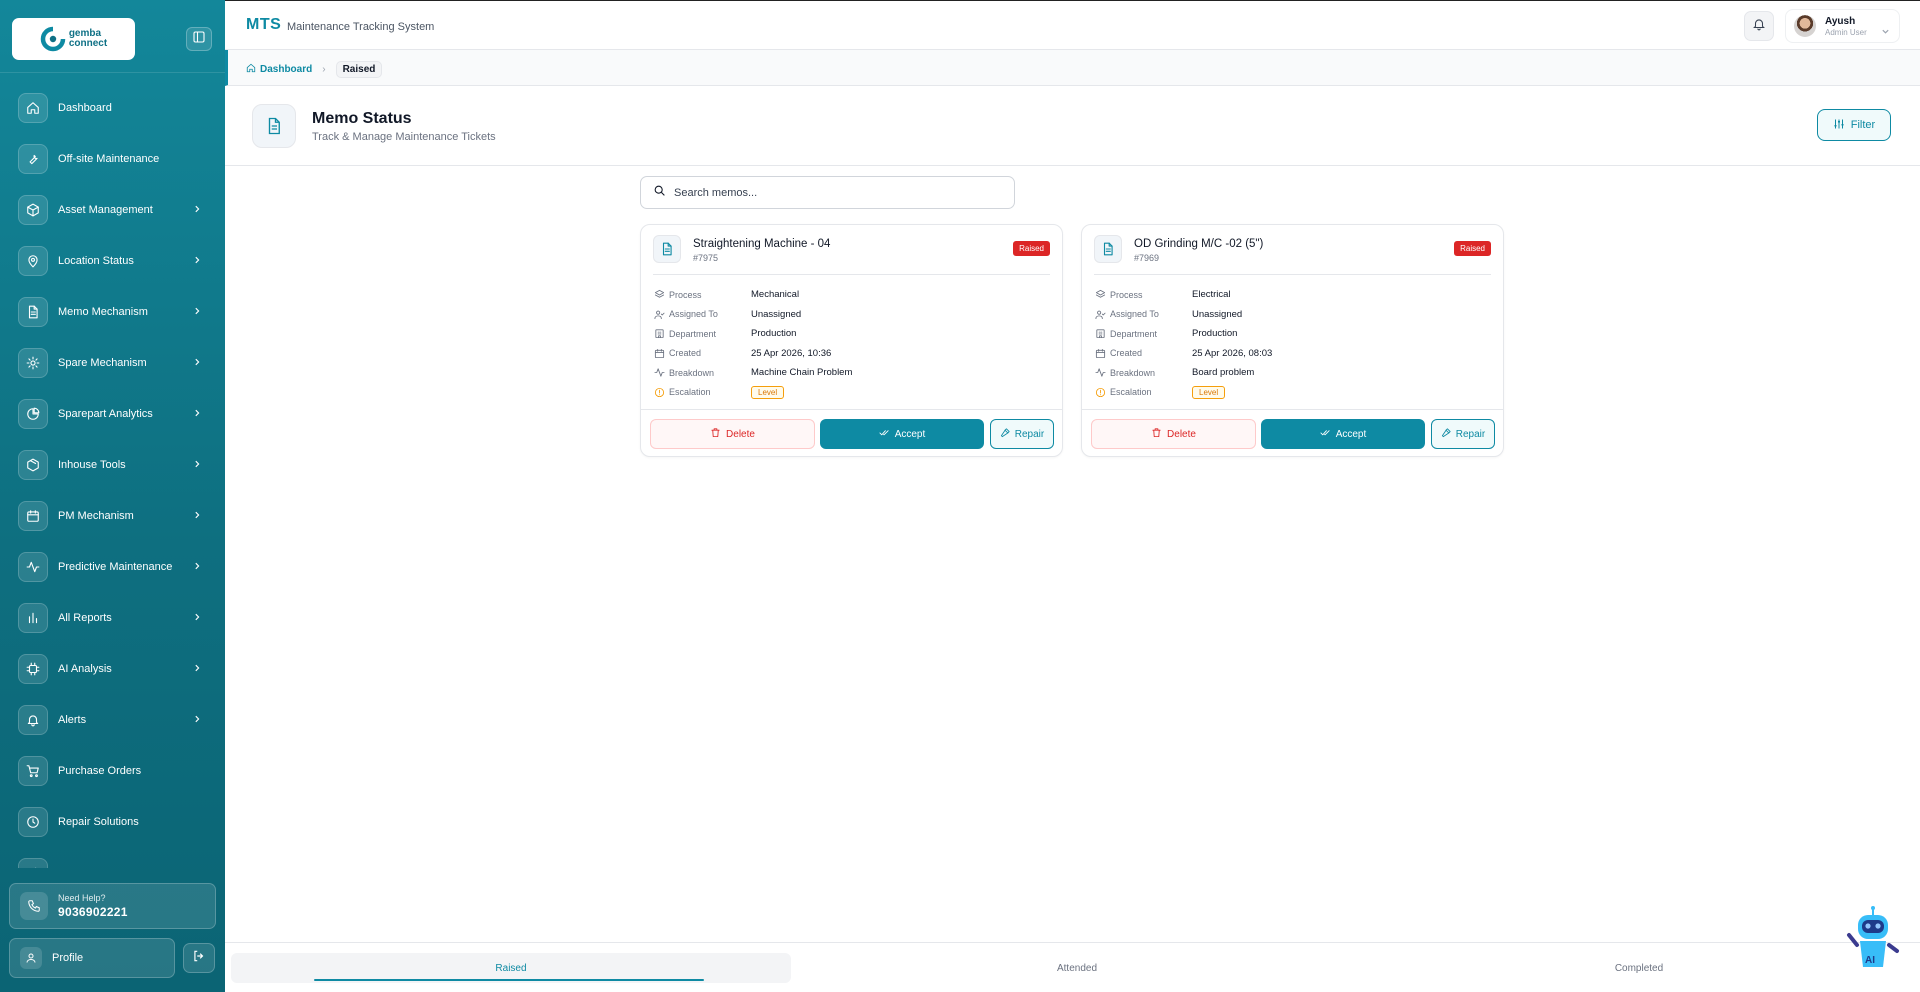  What do you see at coordinates (279, 69) in the screenshot?
I see `breadcrumb-home: Dashboard` at bounding box center [279, 69].